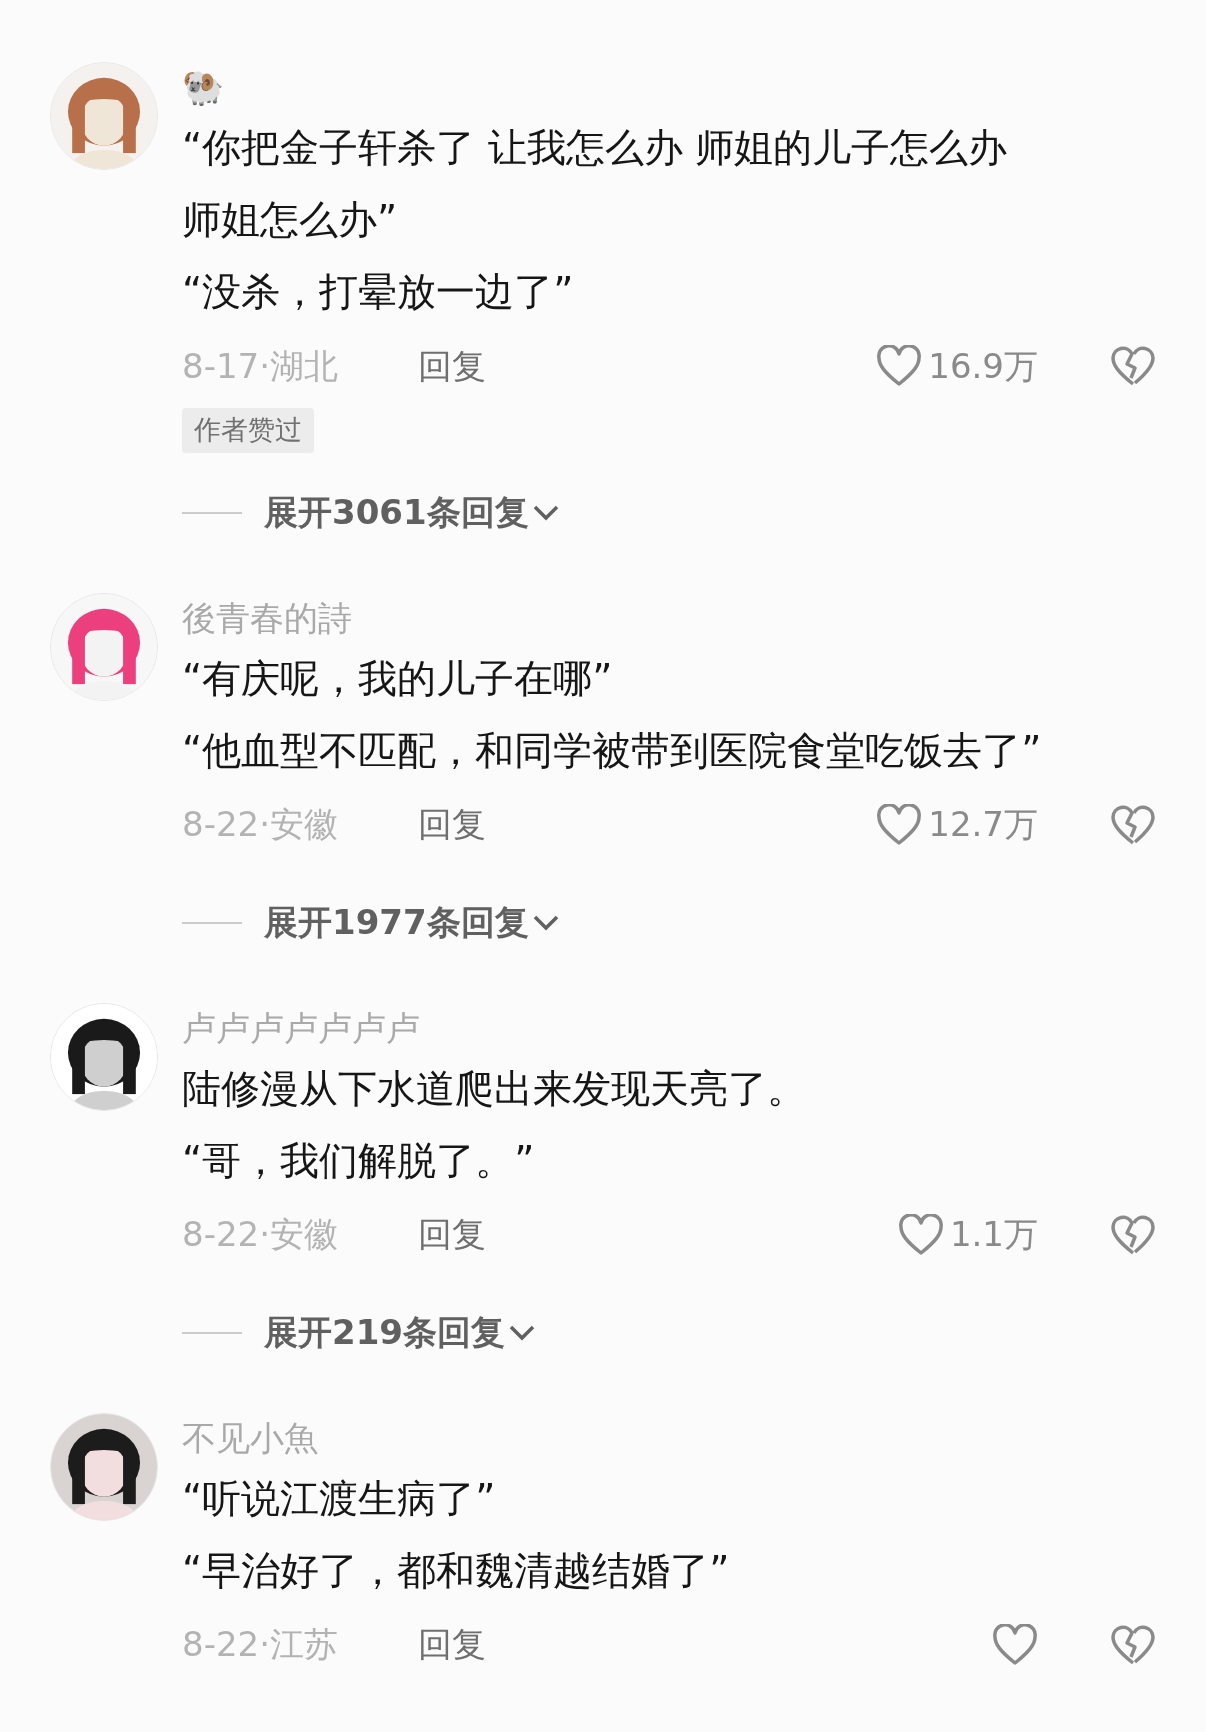 Image resolution: width=1206 pixels, height=1732 pixels. What do you see at coordinates (983, 366) in the screenshot?
I see `like-count: 16.9万` at bounding box center [983, 366].